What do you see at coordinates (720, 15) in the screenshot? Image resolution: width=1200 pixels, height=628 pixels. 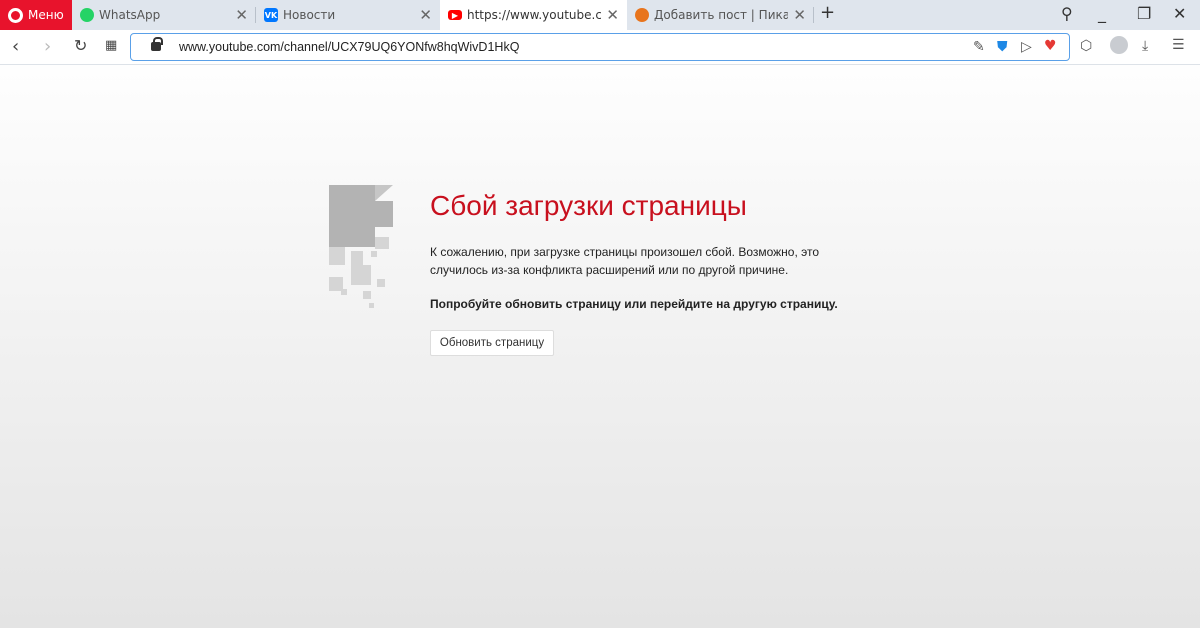 I see `tab-pikabu: Добавить пост | Пикабу✕` at bounding box center [720, 15].